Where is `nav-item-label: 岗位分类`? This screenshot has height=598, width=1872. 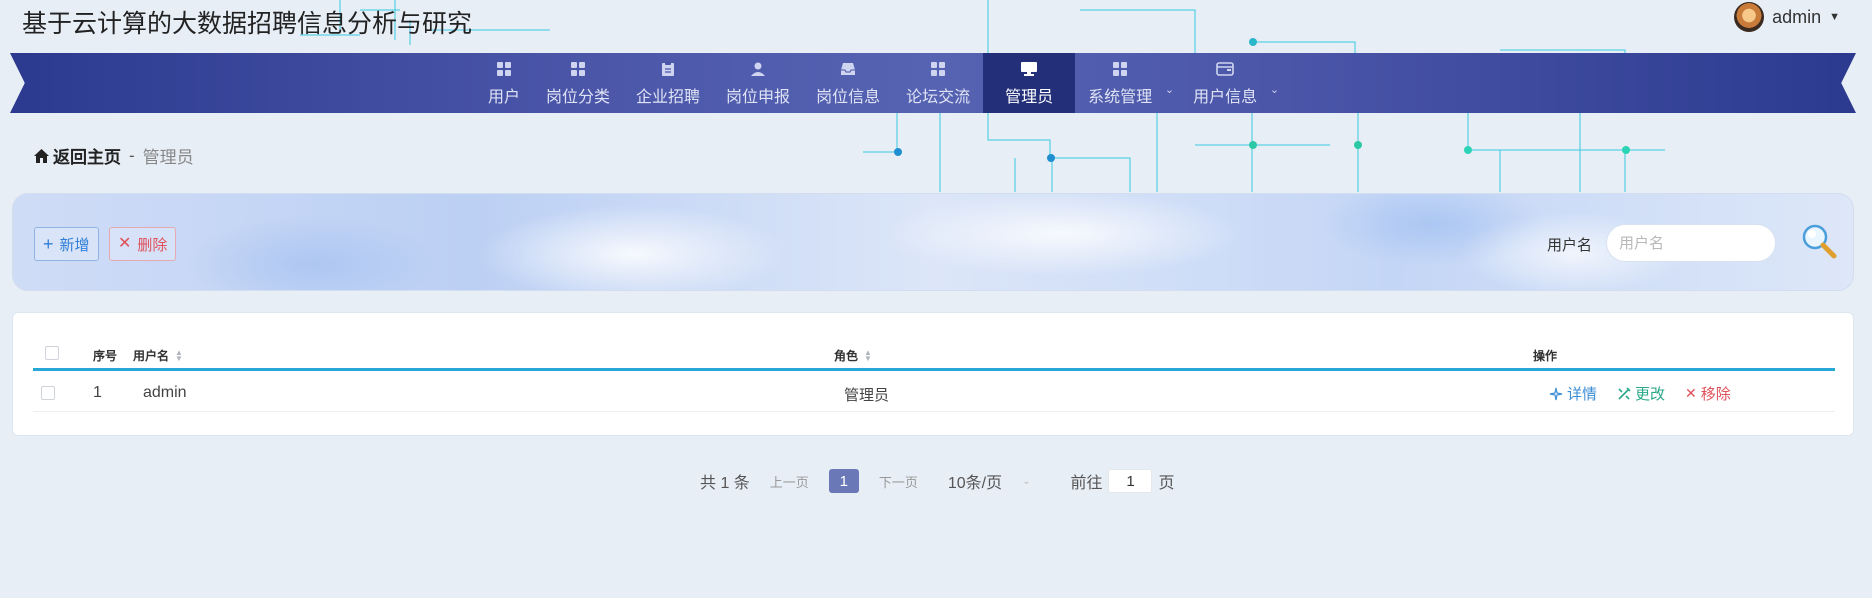 nav-item-label: 岗位分类 is located at coordinates (578, 97).